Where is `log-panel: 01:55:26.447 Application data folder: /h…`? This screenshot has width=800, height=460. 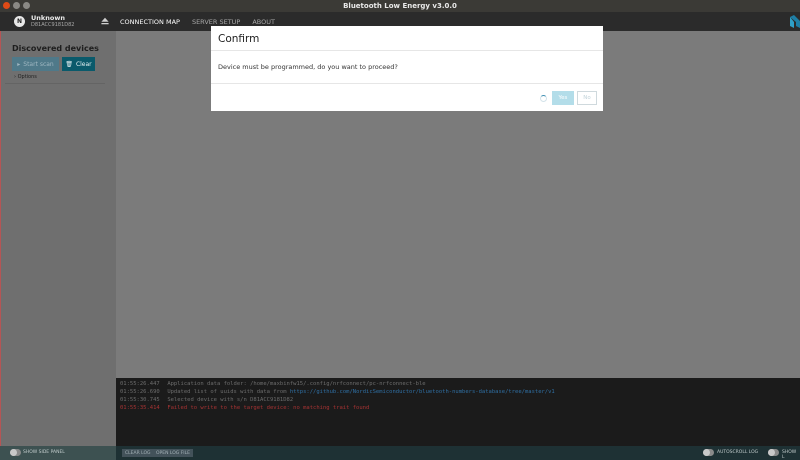
log-panel: 01:55:26.447 Application data folder: /h… is located at coordinates (458, 412).